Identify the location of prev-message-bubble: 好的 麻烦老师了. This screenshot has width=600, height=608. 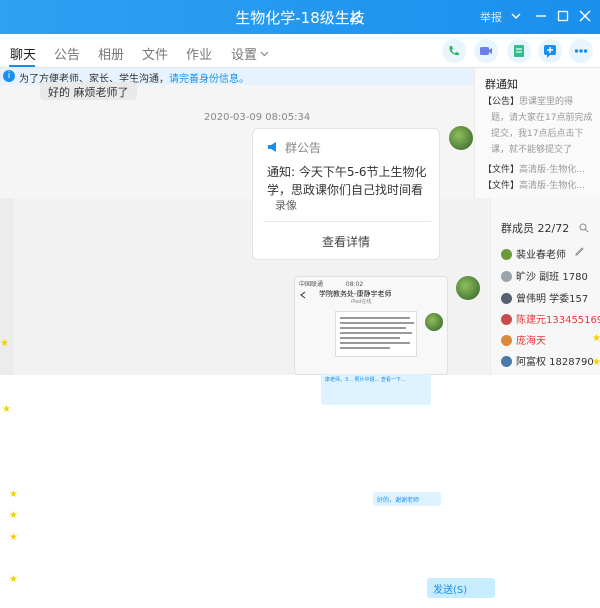
(88, 91).